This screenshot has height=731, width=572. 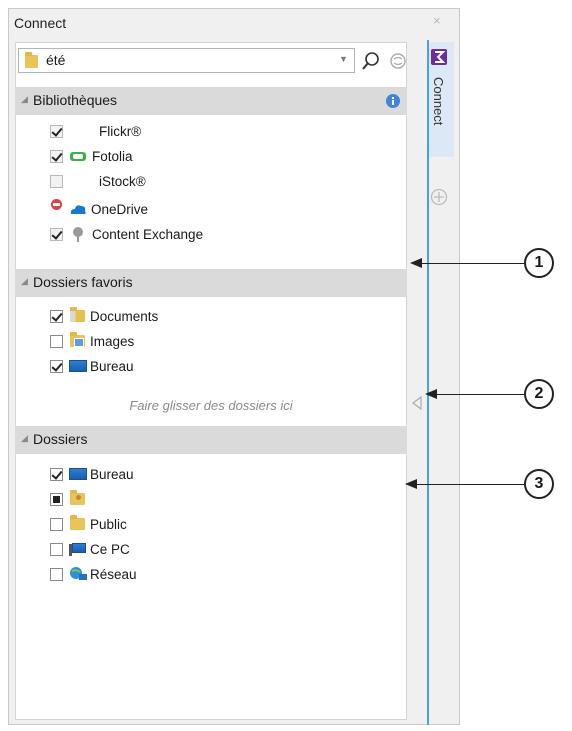 I want to click on callout-number-1: 1, so click(x=539, y=263).